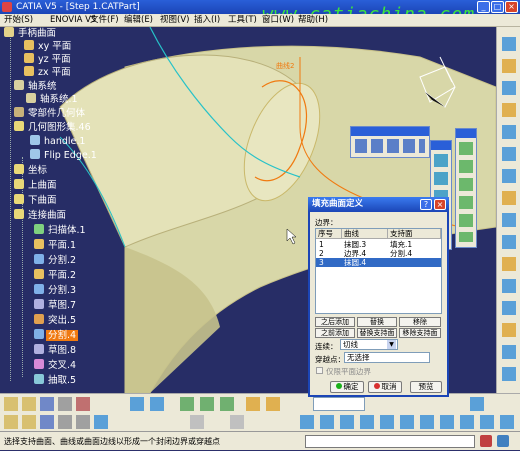  Describe the element at coordinates (58, 141) in the screenshot. I see `tree-node-handle-1: handle.1` at that location.